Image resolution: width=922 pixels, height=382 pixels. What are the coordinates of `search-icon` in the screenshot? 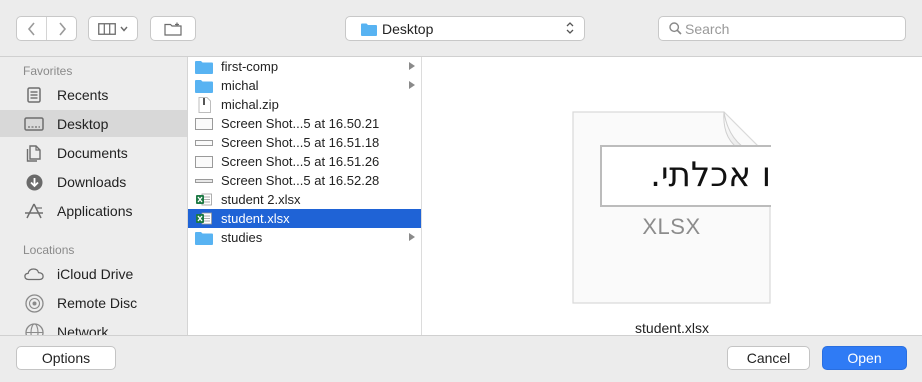 It's located at (675, 28).